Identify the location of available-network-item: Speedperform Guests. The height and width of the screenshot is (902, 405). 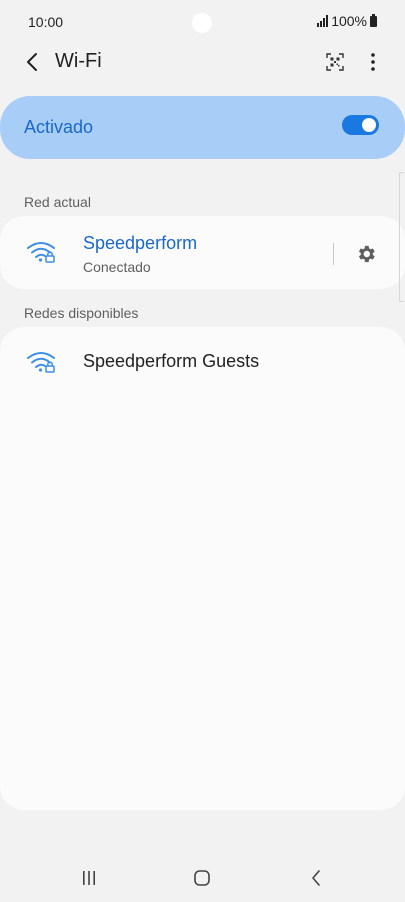
(202, 362).